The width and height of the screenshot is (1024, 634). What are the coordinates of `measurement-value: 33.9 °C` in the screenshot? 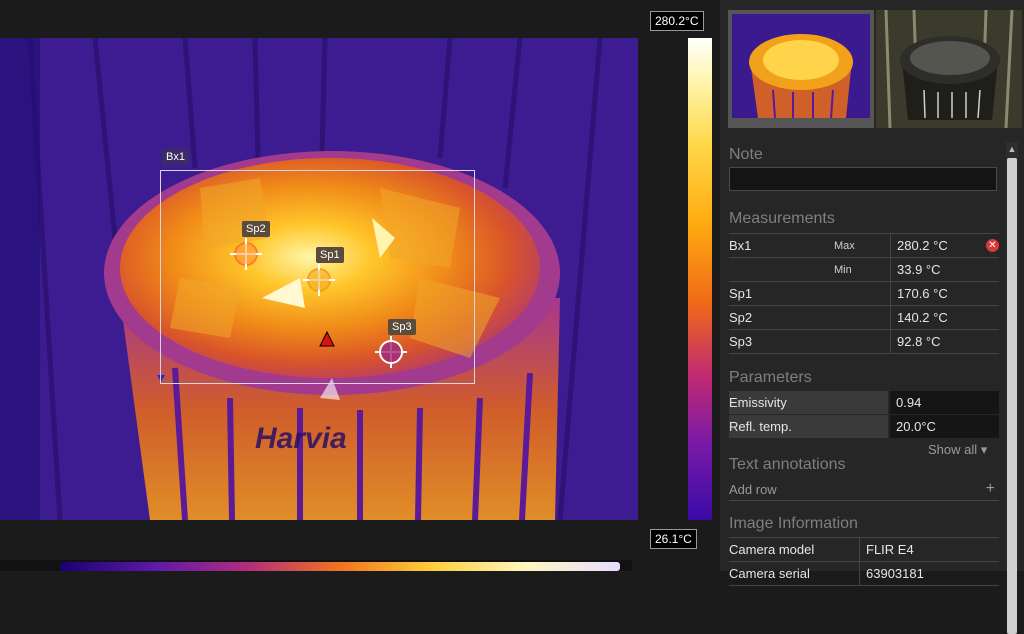 It's located at (944, 269).